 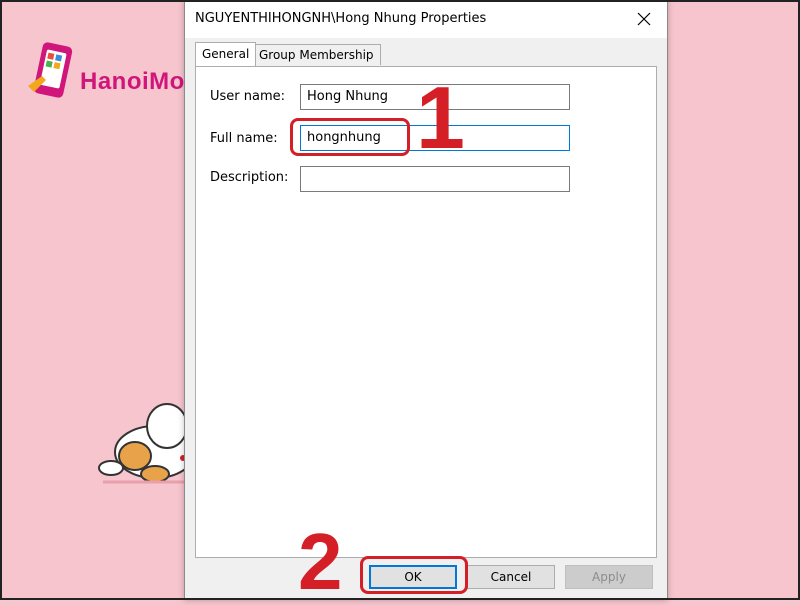 I want to click on close-icon, so click(x=644, y=19).